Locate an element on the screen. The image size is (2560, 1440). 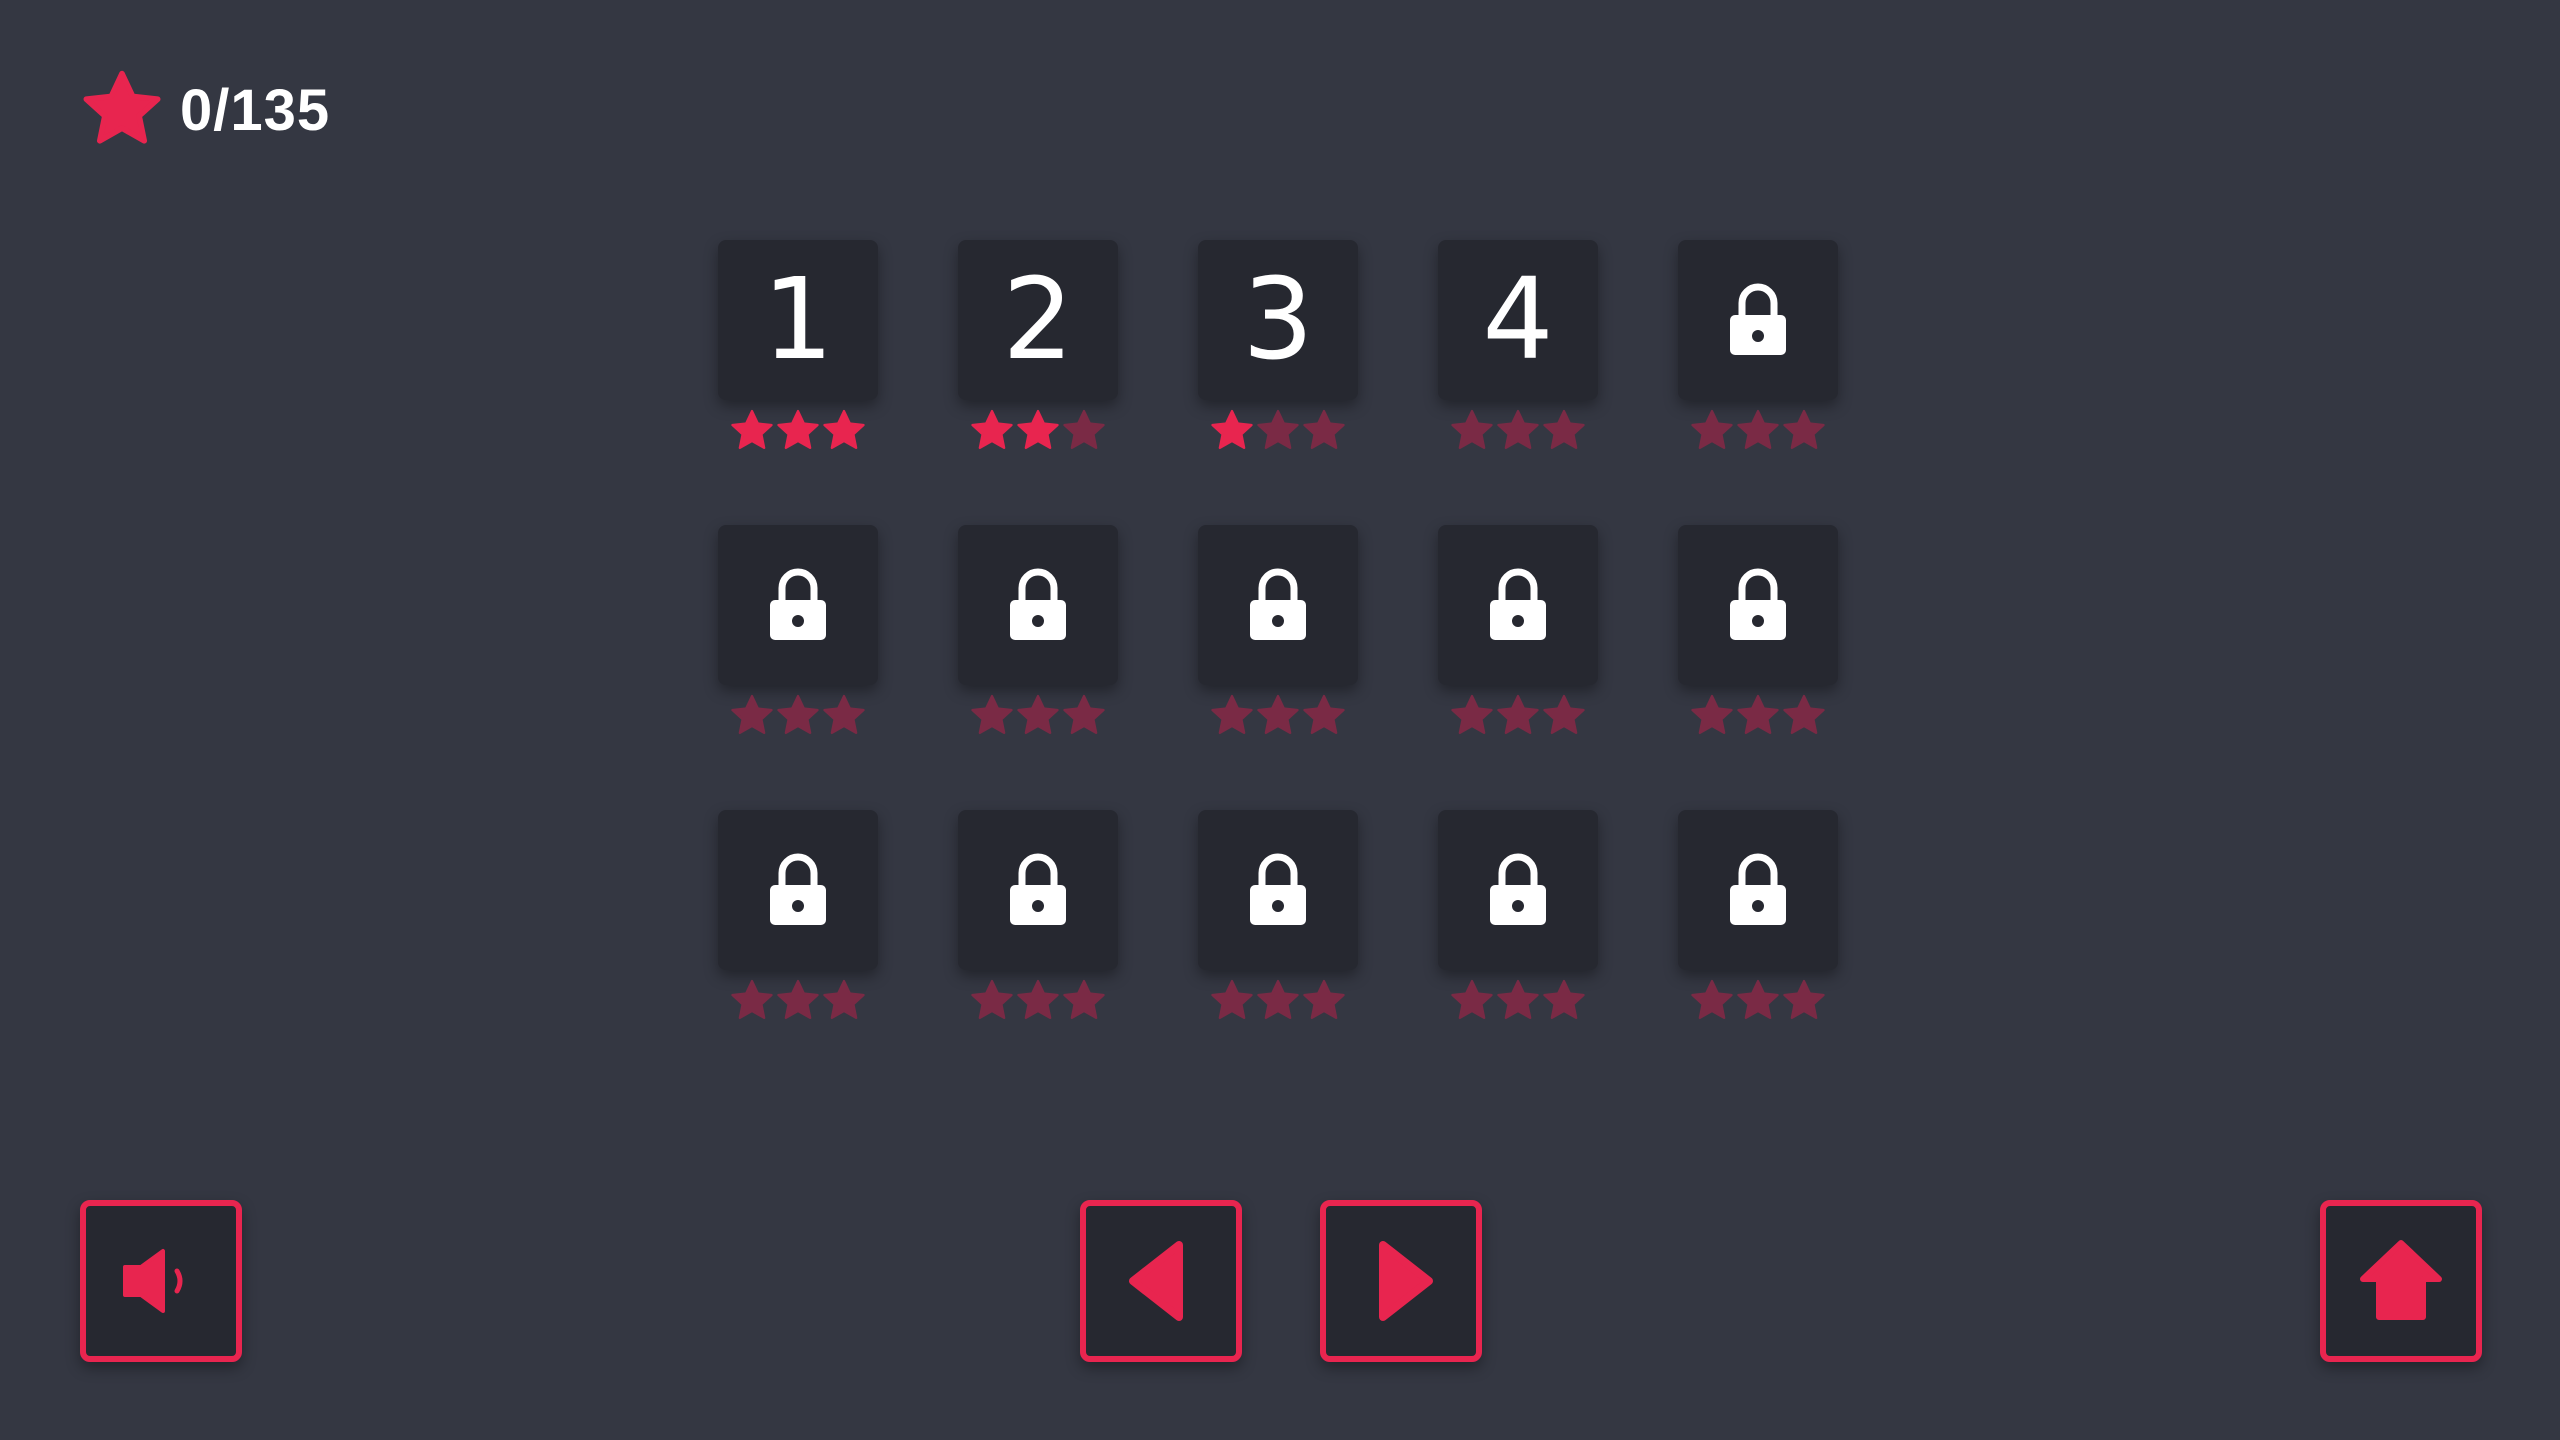
arrow-right-icon is located at coordinates (1406, 1281).